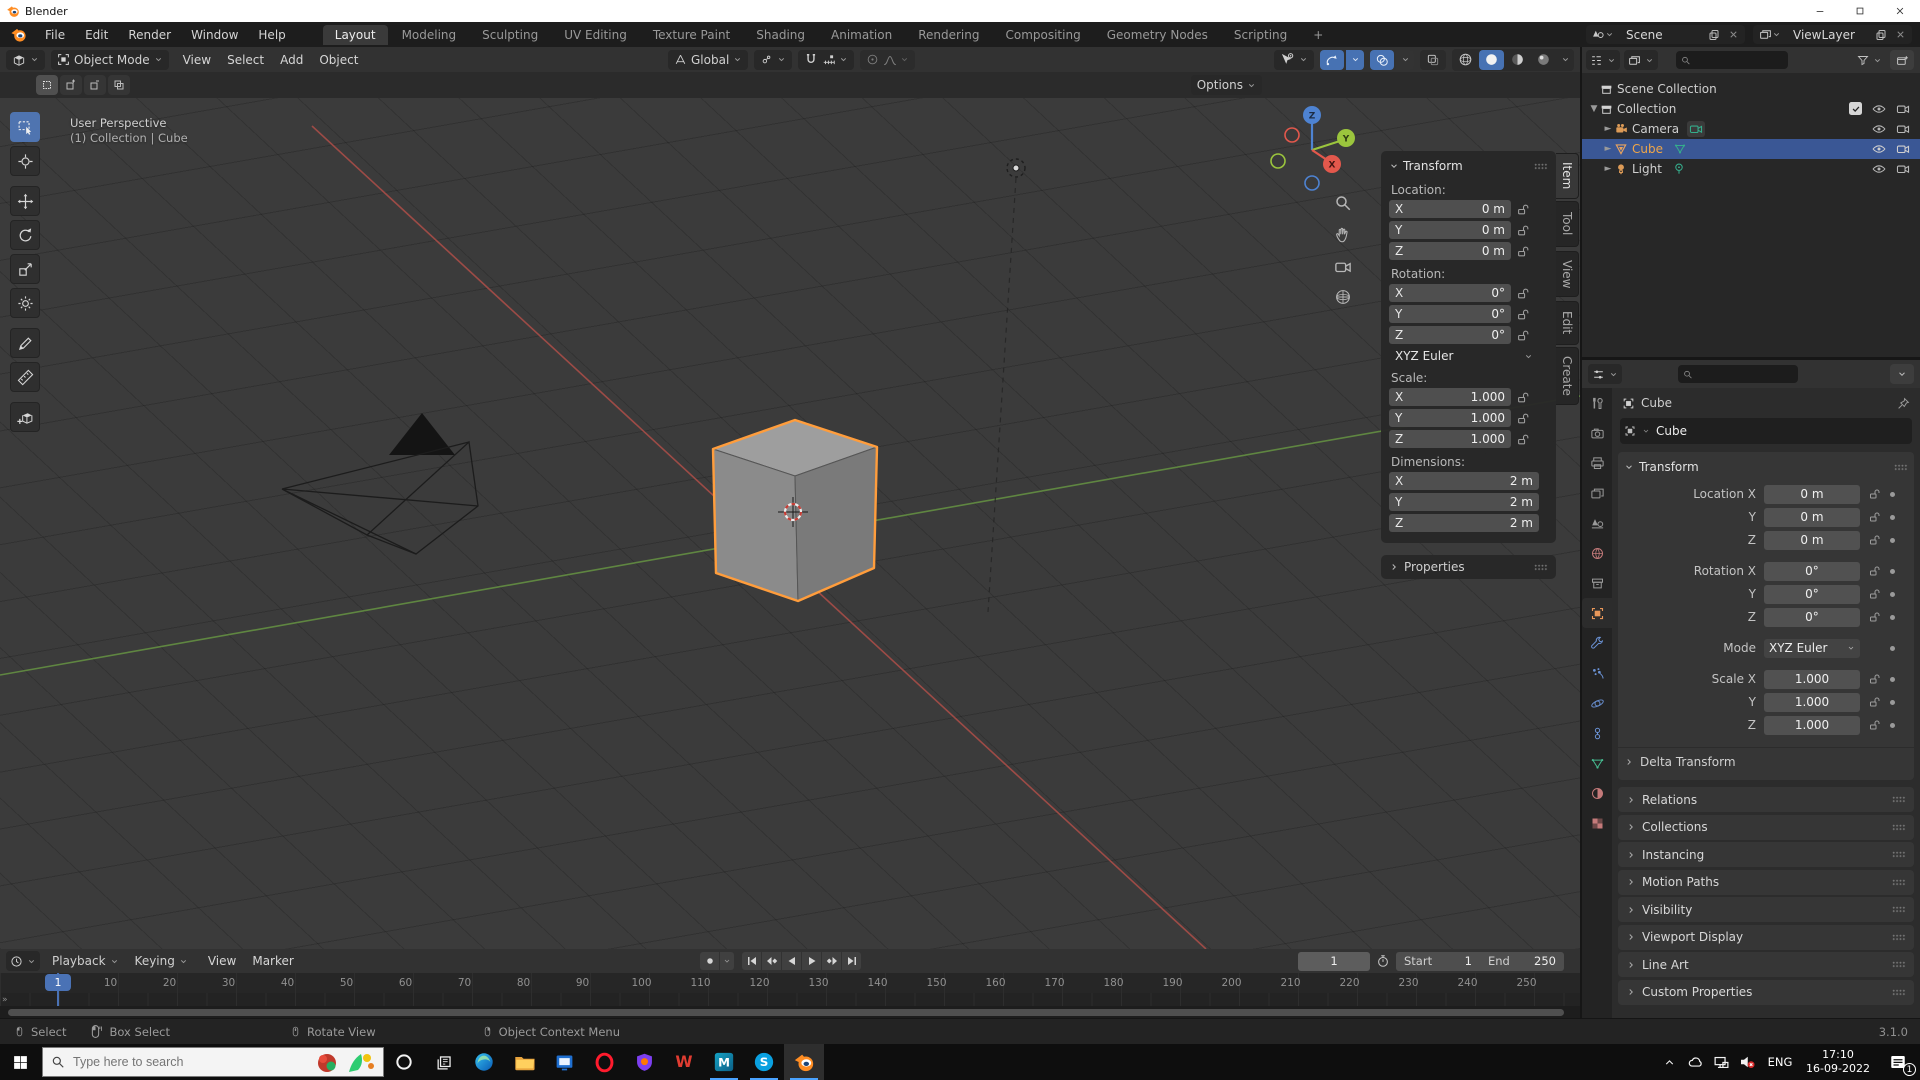 Image resolution: width=1920 pixels, height=1080 pixels. Describe the element at coordinates (791, 961) in the screenshot. I see `play-reverse-button` at that location.